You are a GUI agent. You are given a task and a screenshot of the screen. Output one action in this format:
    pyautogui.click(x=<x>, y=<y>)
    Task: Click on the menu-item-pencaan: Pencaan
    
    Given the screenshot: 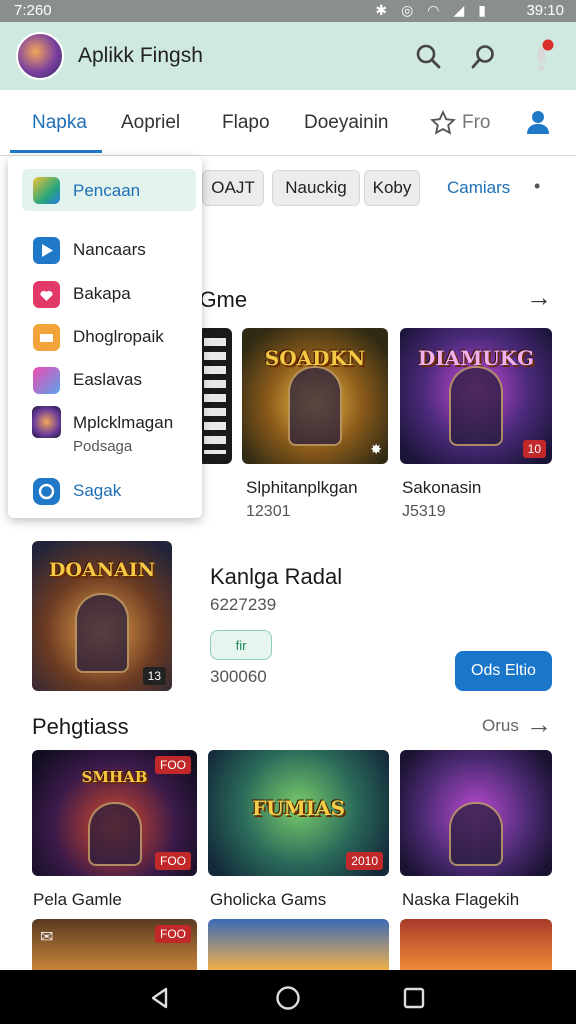 What is the action you would take?
    pyautogui.click(x=109, y=190)
    